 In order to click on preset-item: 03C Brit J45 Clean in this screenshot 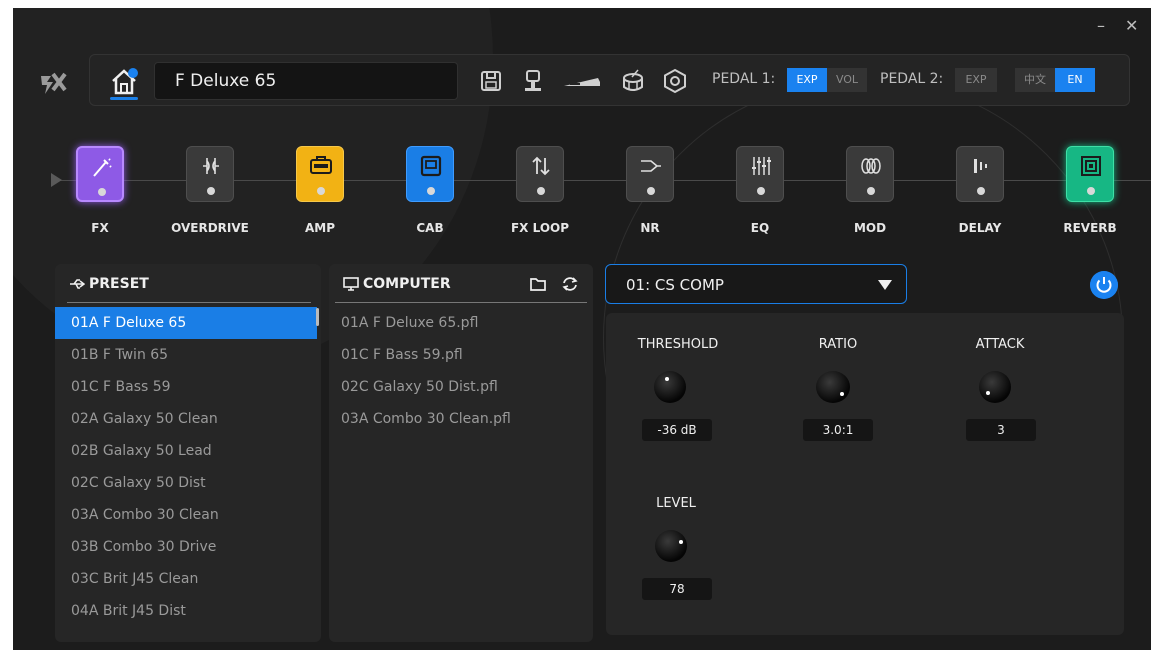, I will do `click(184, 579)`.